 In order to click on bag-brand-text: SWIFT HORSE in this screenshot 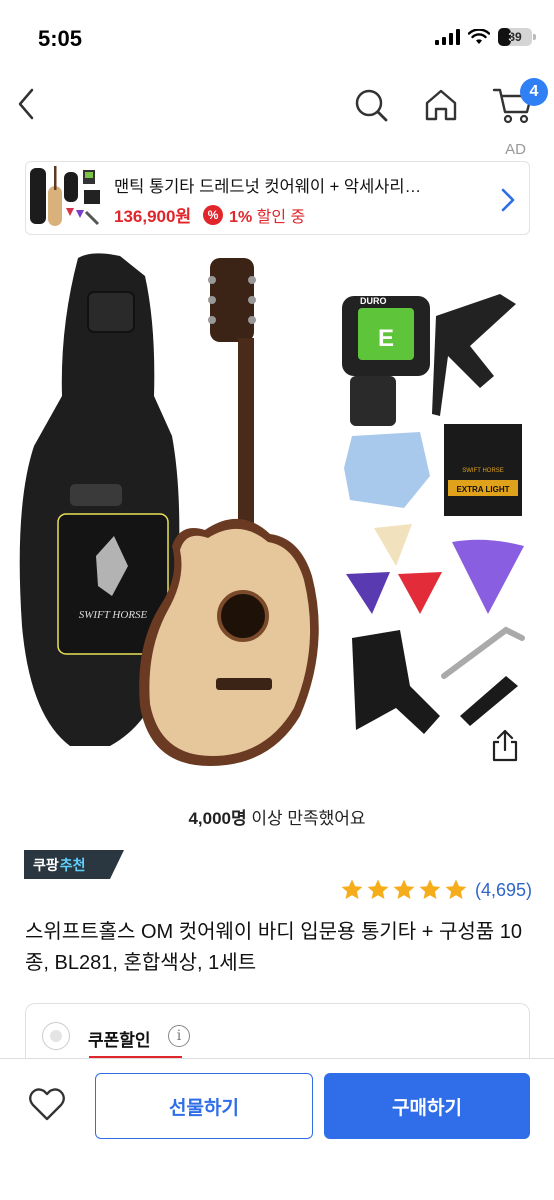, I will do `click(113, 615)`.